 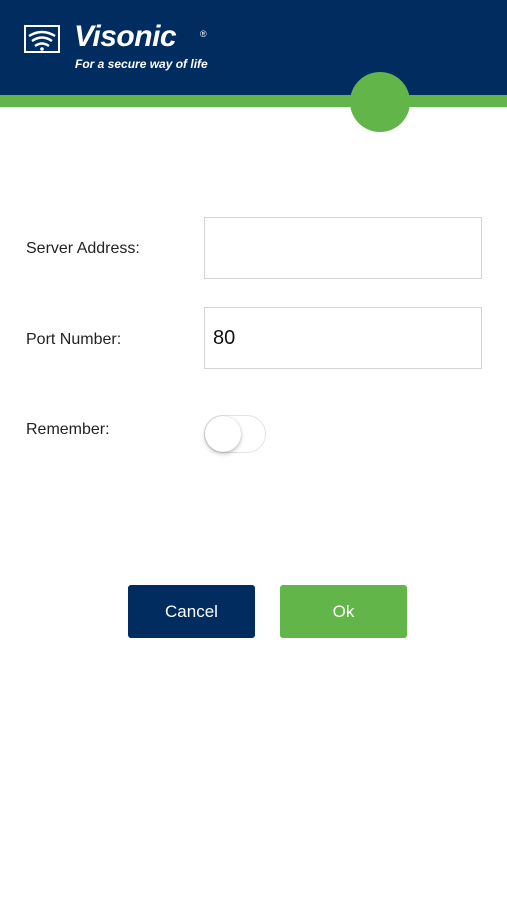 What do you see at coordinates (223, 434) in the screenshot?
I see `toggle-knob` at bounding box center [223, 434].